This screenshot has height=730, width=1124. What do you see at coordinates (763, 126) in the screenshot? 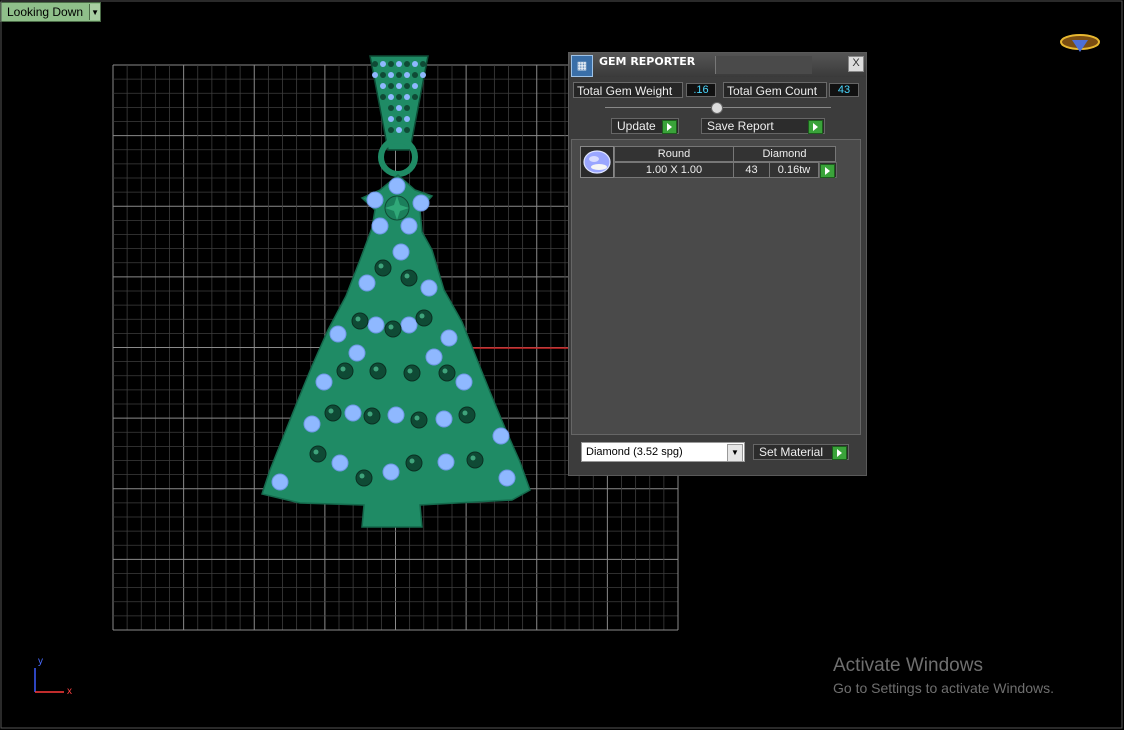
I see `save-report-button: Save Report` at bounding box center [763, 126].